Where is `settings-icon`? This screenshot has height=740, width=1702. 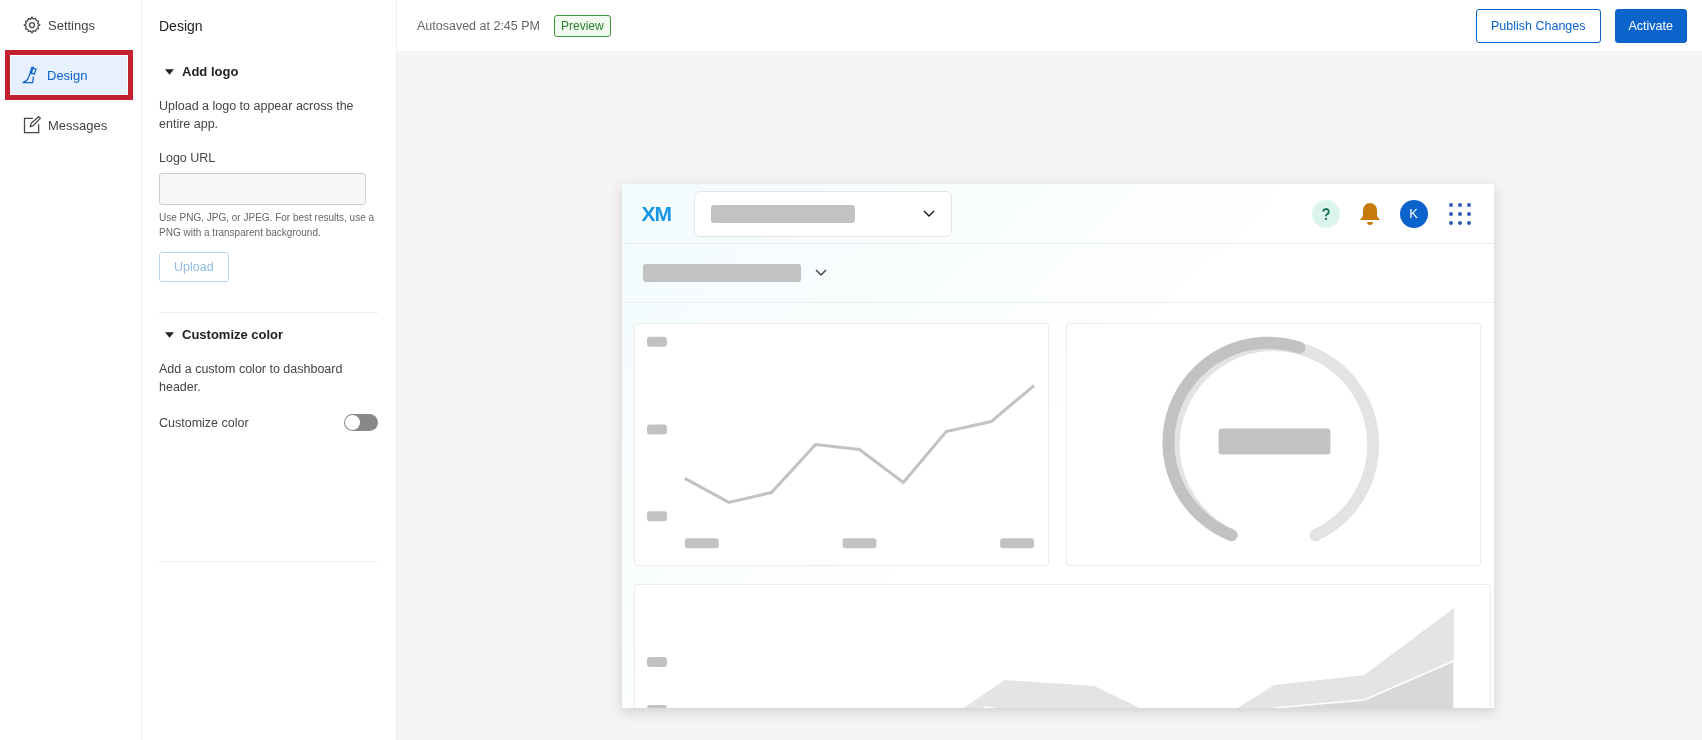
settings-icon is located at coordinates (32, 25).